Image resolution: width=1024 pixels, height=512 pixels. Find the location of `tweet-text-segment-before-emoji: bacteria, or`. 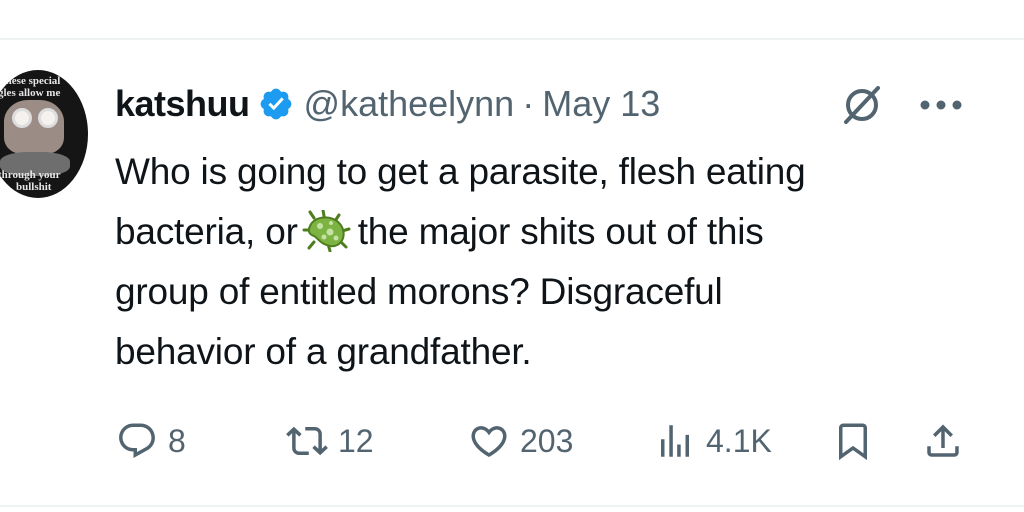

tweet-text-segment-before-emoji: bacteria, or is located at coordinates (206, 231).